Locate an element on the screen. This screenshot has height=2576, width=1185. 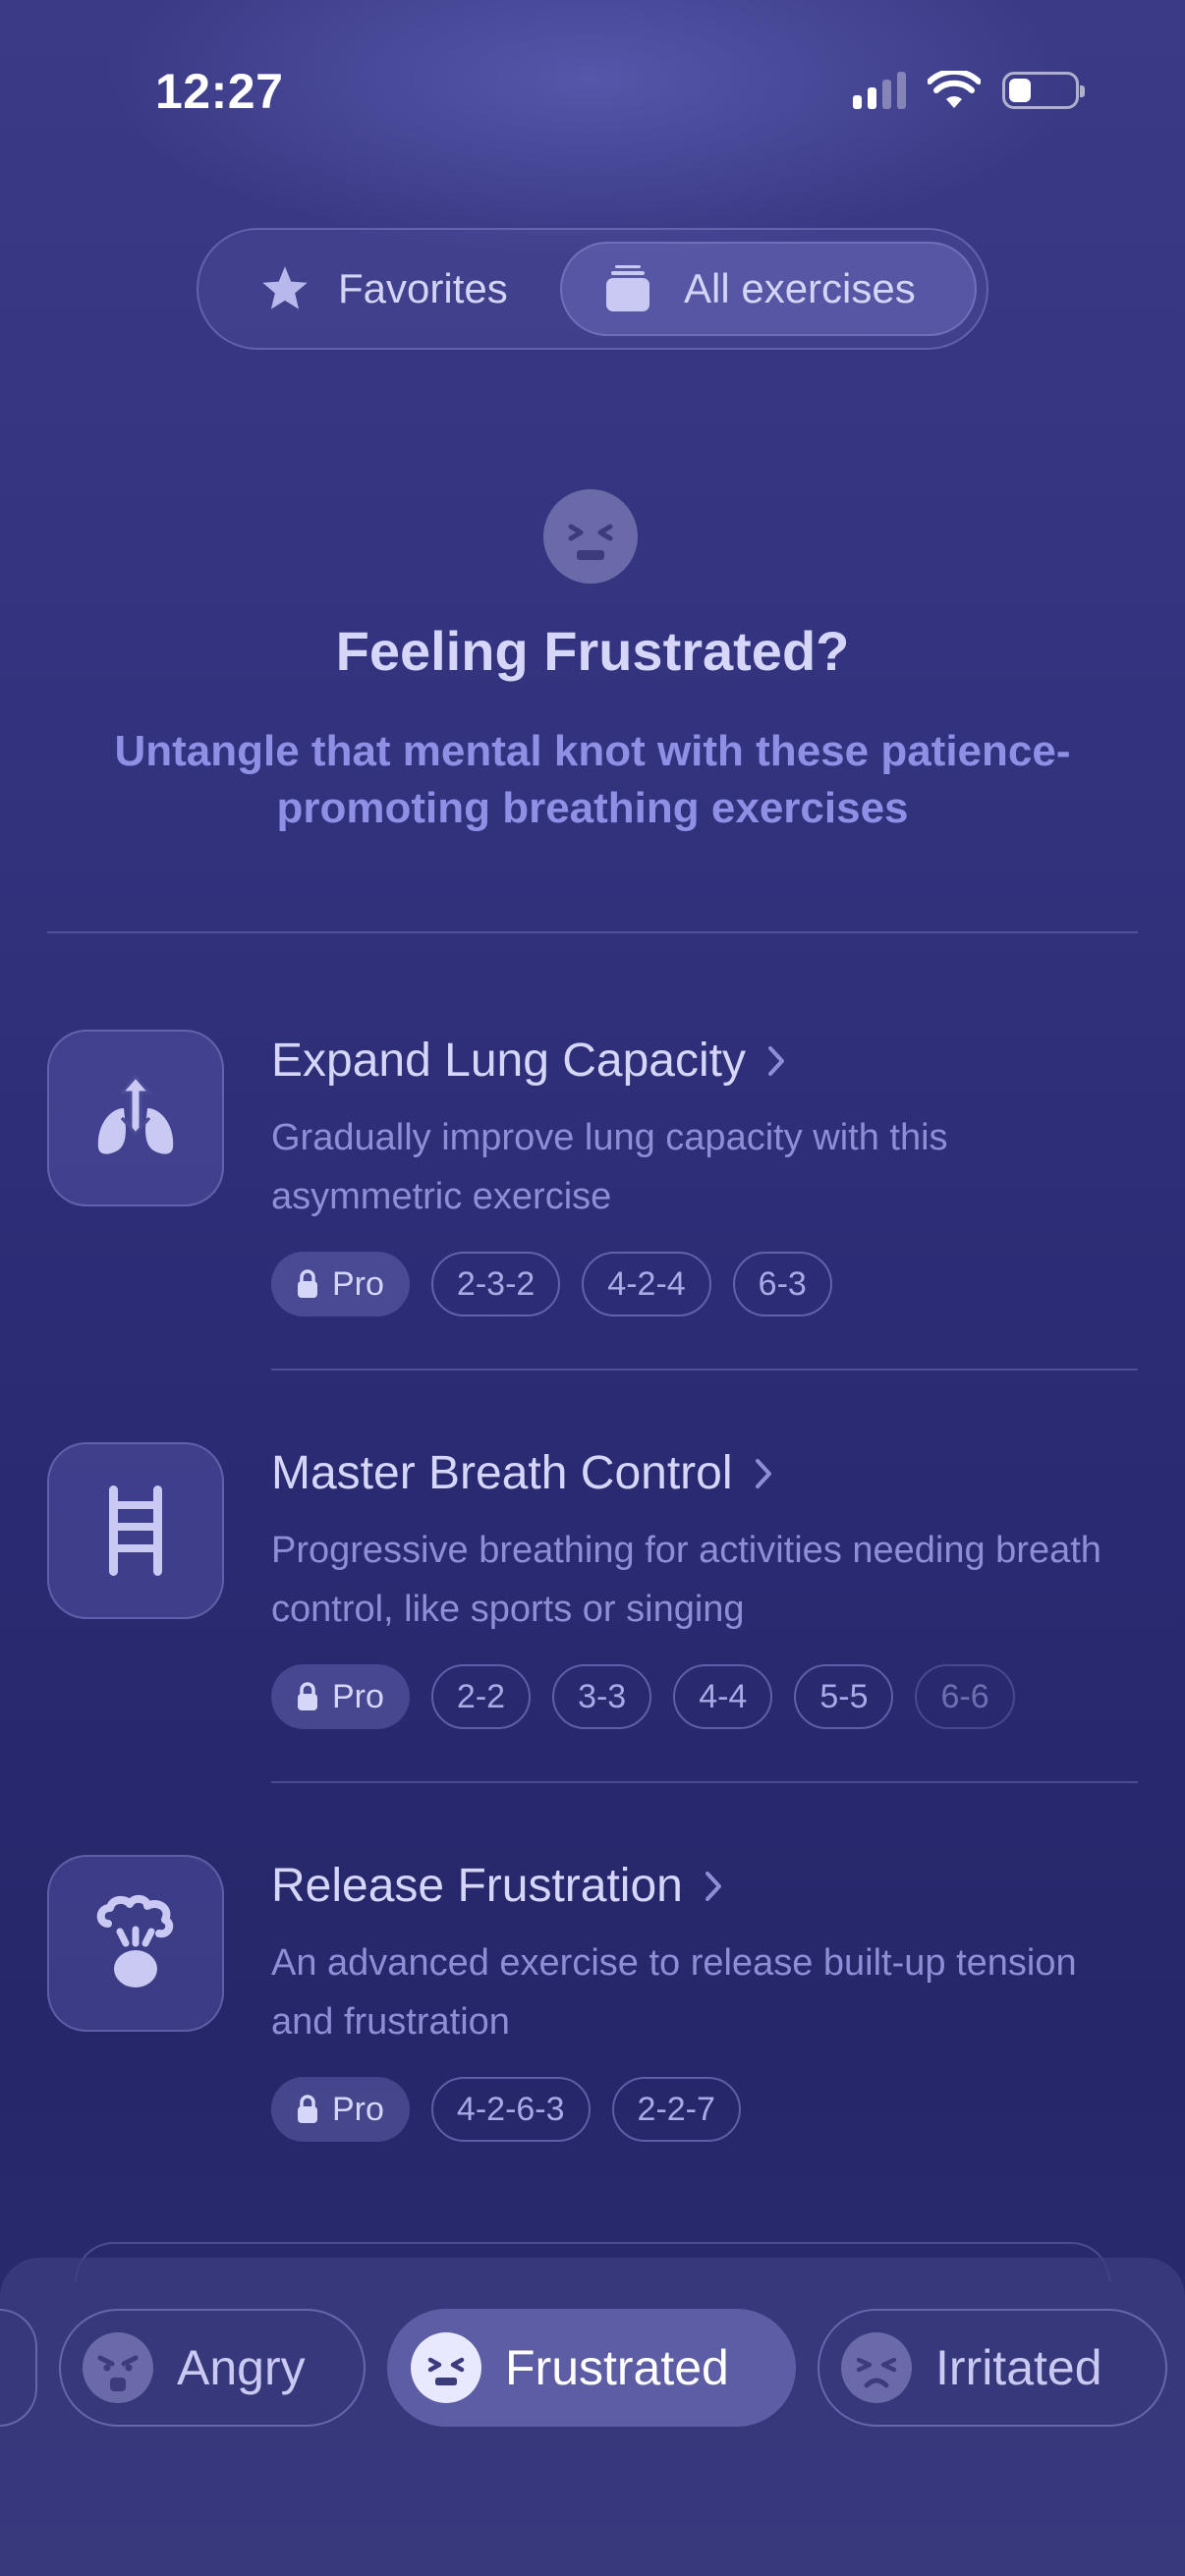
favorites-label: Favorites is located at coordinates (423, 288).